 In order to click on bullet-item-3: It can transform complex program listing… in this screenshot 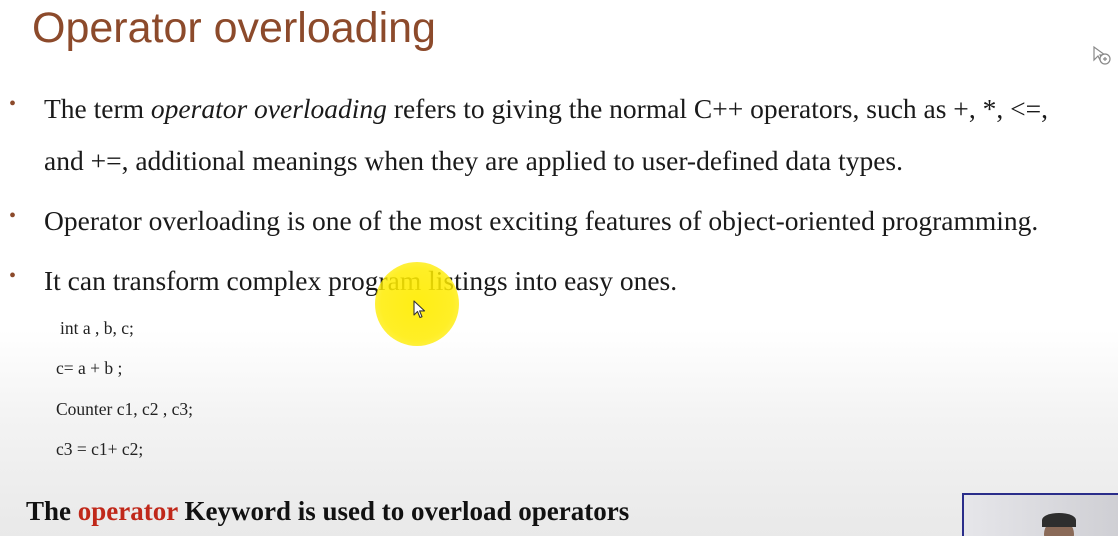, I will do `click(361, 280)`.